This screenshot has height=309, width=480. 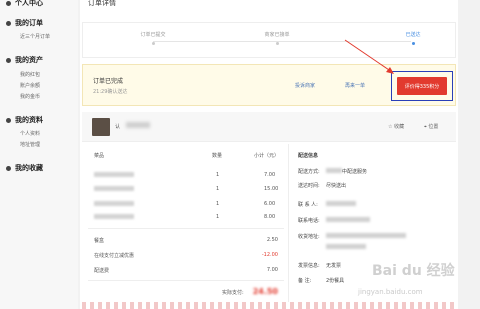 I want to click on step-accepted: 商家已接单, so click(x=277, y=38).